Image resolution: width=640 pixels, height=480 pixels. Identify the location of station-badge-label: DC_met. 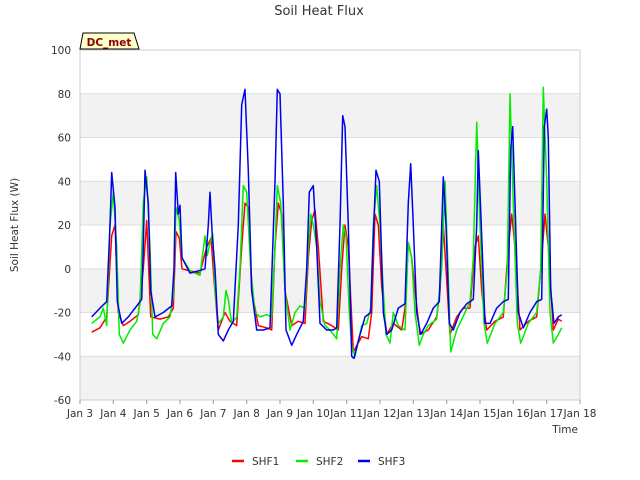
(109, 43).